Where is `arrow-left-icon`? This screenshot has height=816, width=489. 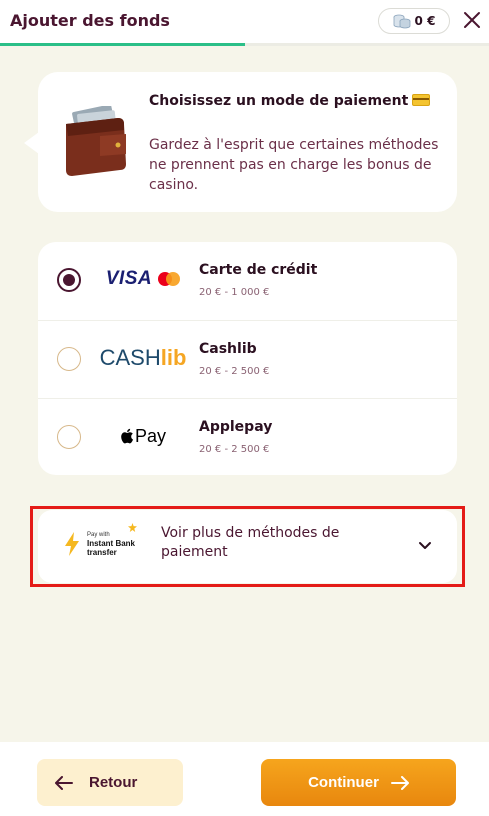
arrow-left-icon is located at coordinates (64, 782).